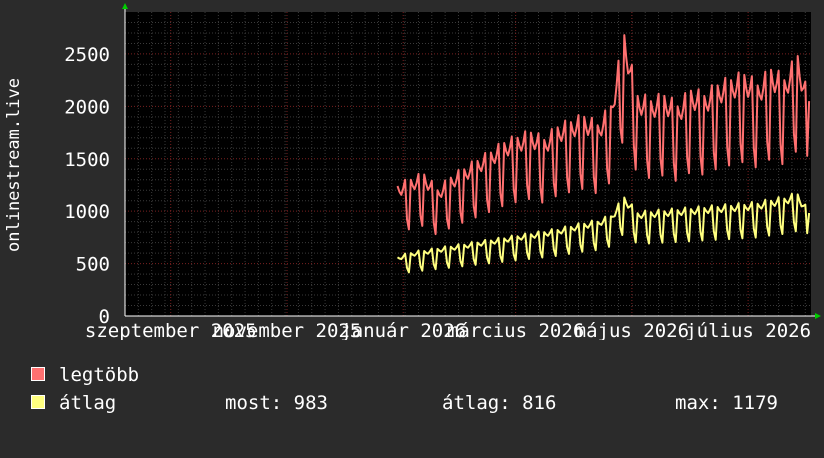  What do you see at coordinates (87, 160) in the screenshot?
I see `y-tick-label: 1500` at bounding box center [87, 160].